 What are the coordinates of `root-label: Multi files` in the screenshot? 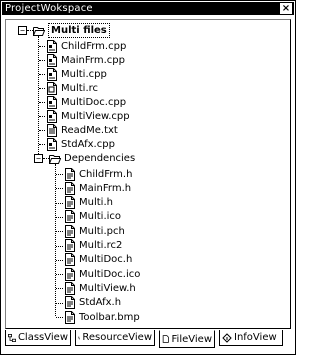 It's located at (79, 30).